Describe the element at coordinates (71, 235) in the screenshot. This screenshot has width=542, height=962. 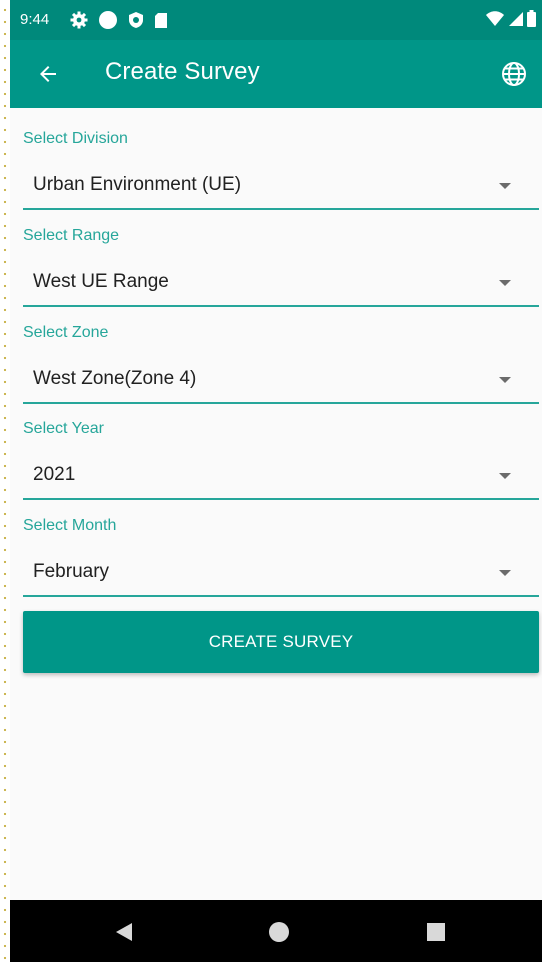
I see `range-label: Select Range` at that location.